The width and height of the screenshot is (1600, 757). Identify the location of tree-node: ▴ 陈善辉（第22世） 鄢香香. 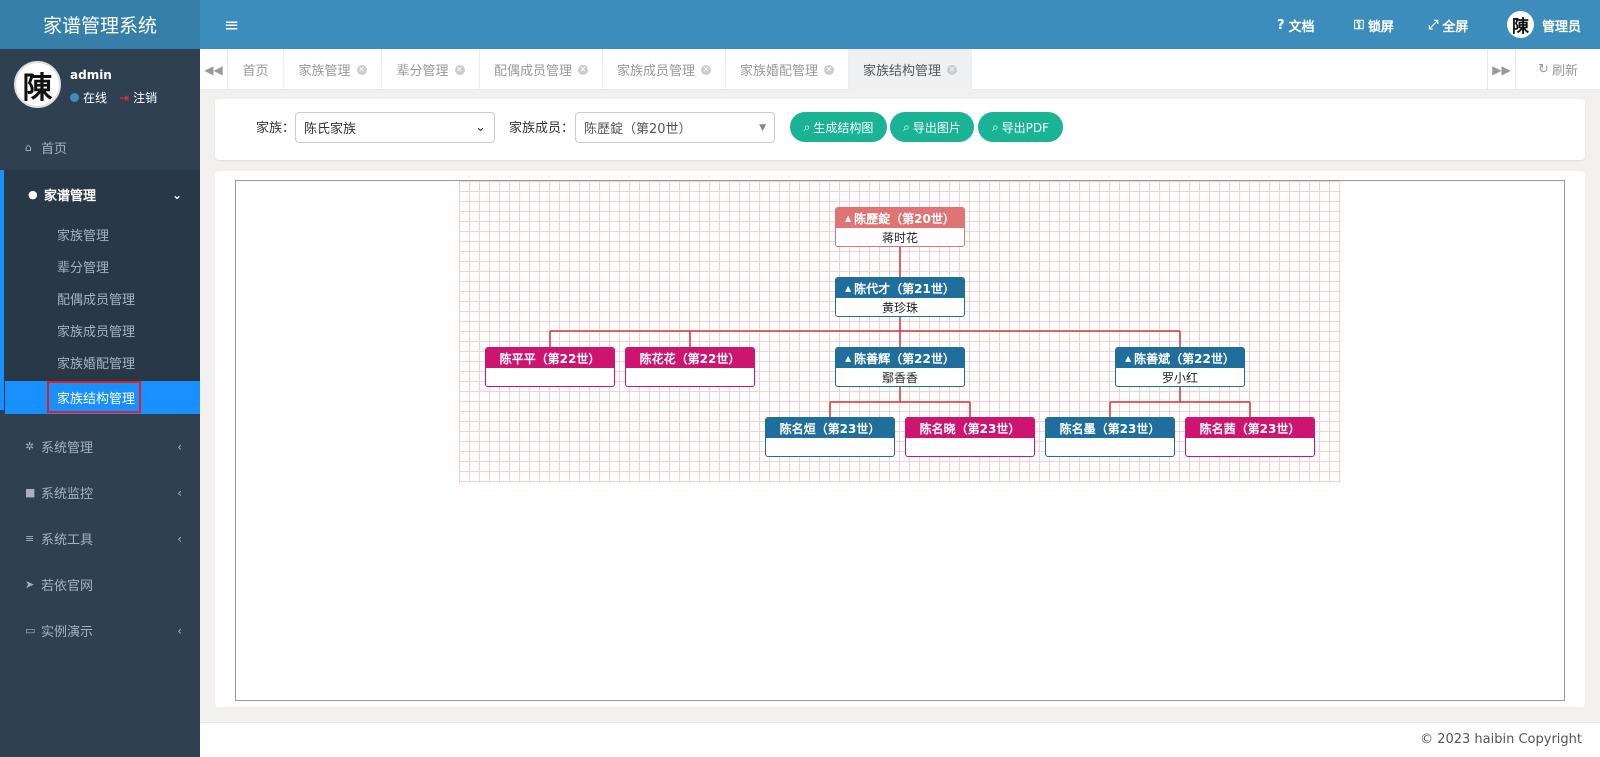
(900, 367).